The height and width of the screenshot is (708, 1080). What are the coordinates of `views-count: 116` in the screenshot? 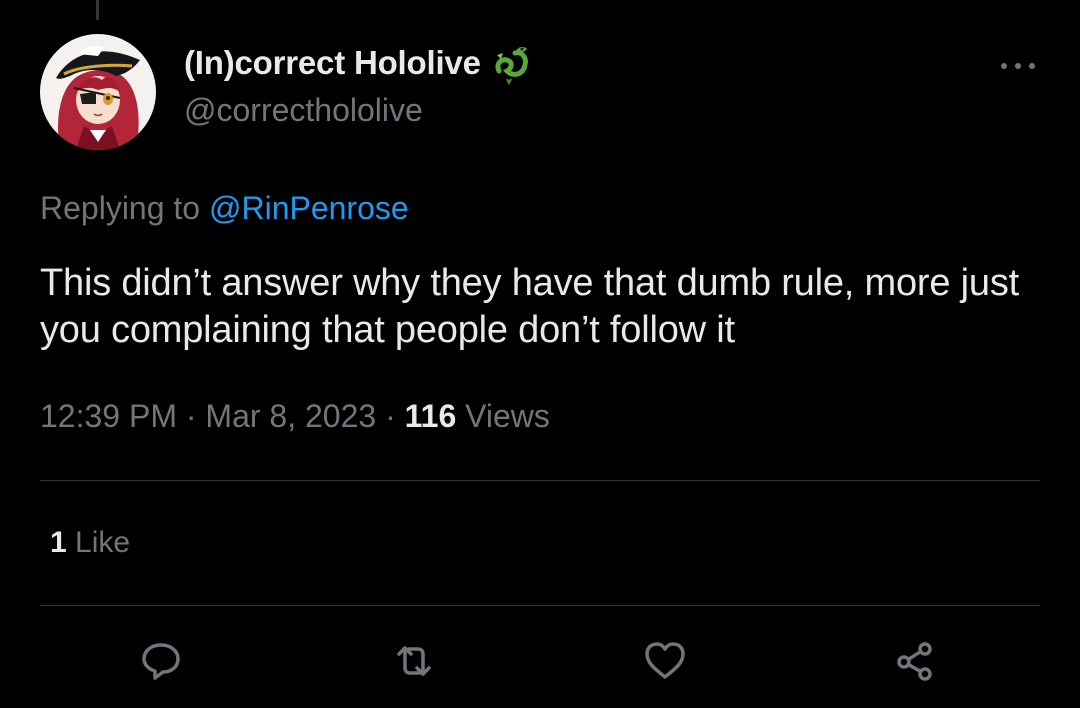 It's located at (430, 416).